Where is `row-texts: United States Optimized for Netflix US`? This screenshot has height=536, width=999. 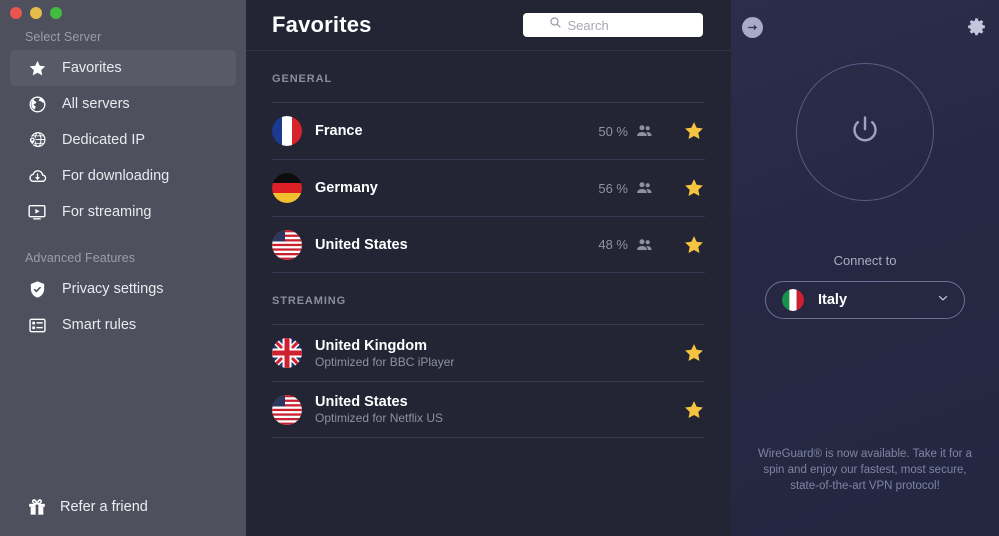
row-texts: United States Optimized for Netflix US is located at coordinates (484, 409).